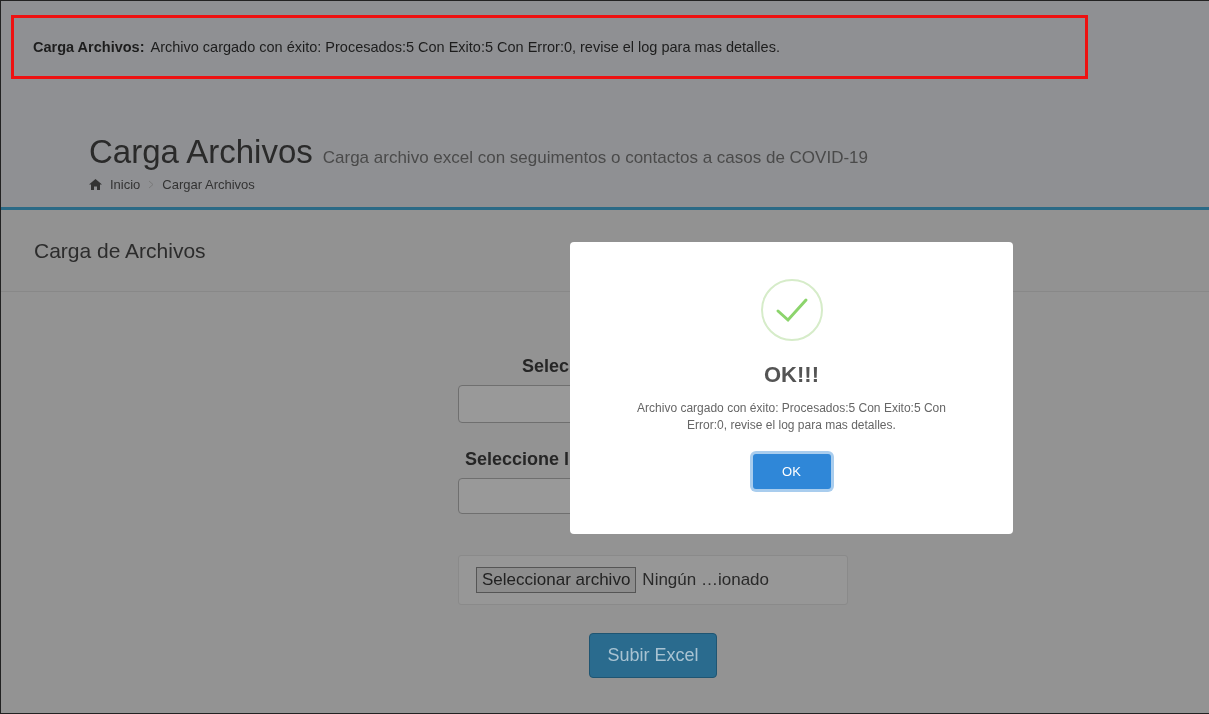  I want to click on breadcrumb-link: Cargar Archivos, so click(208, 184).